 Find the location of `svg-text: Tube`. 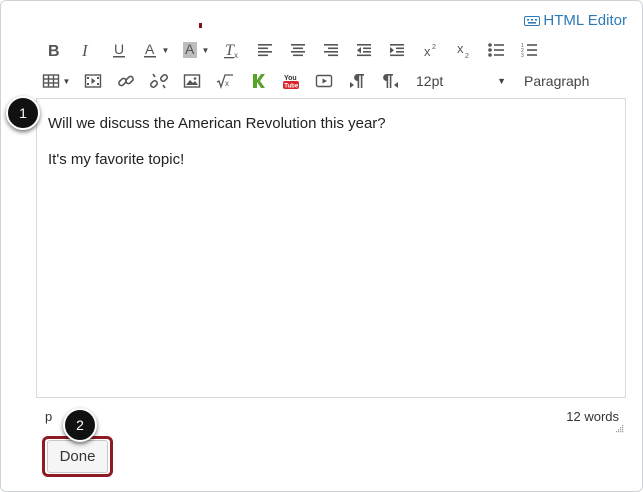

svg-text: Tube is located at coordinates (291, 87).